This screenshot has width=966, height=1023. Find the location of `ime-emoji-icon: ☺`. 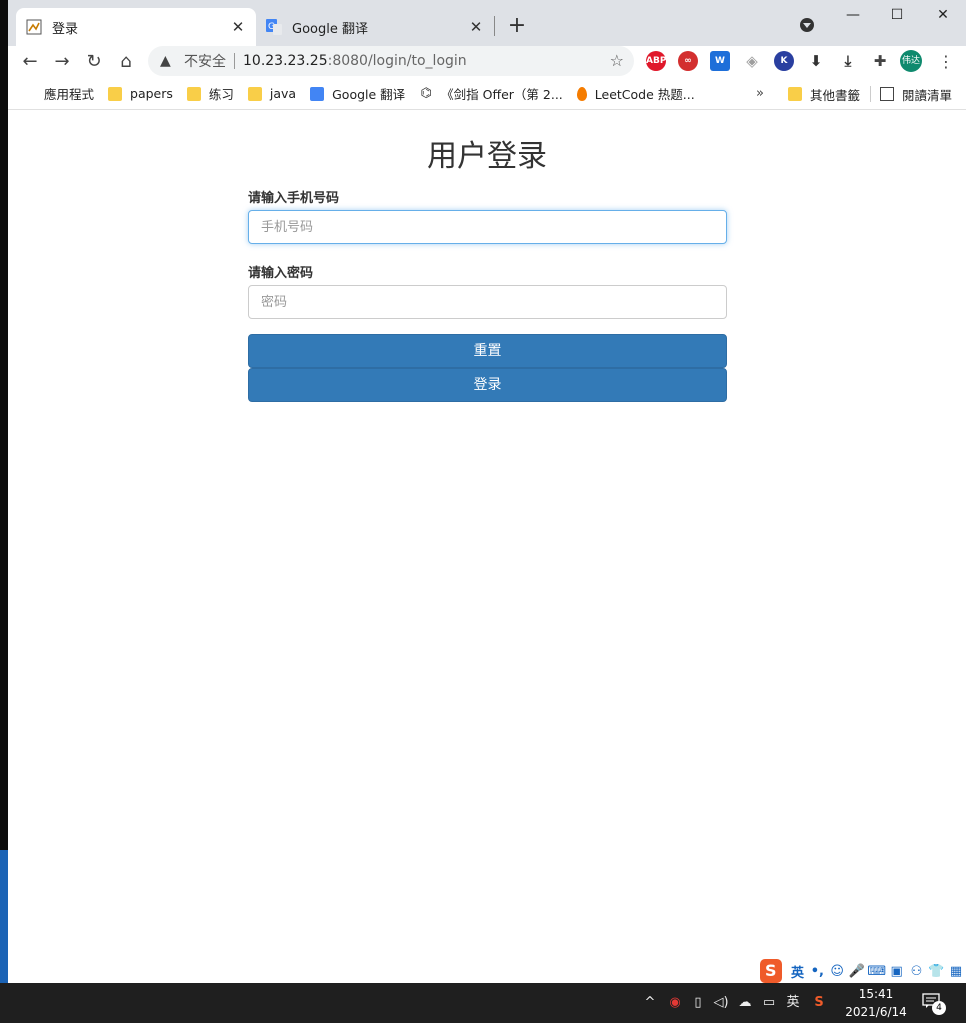

ime-emoji-icon: ☺ is located at coordinates (837, 971).